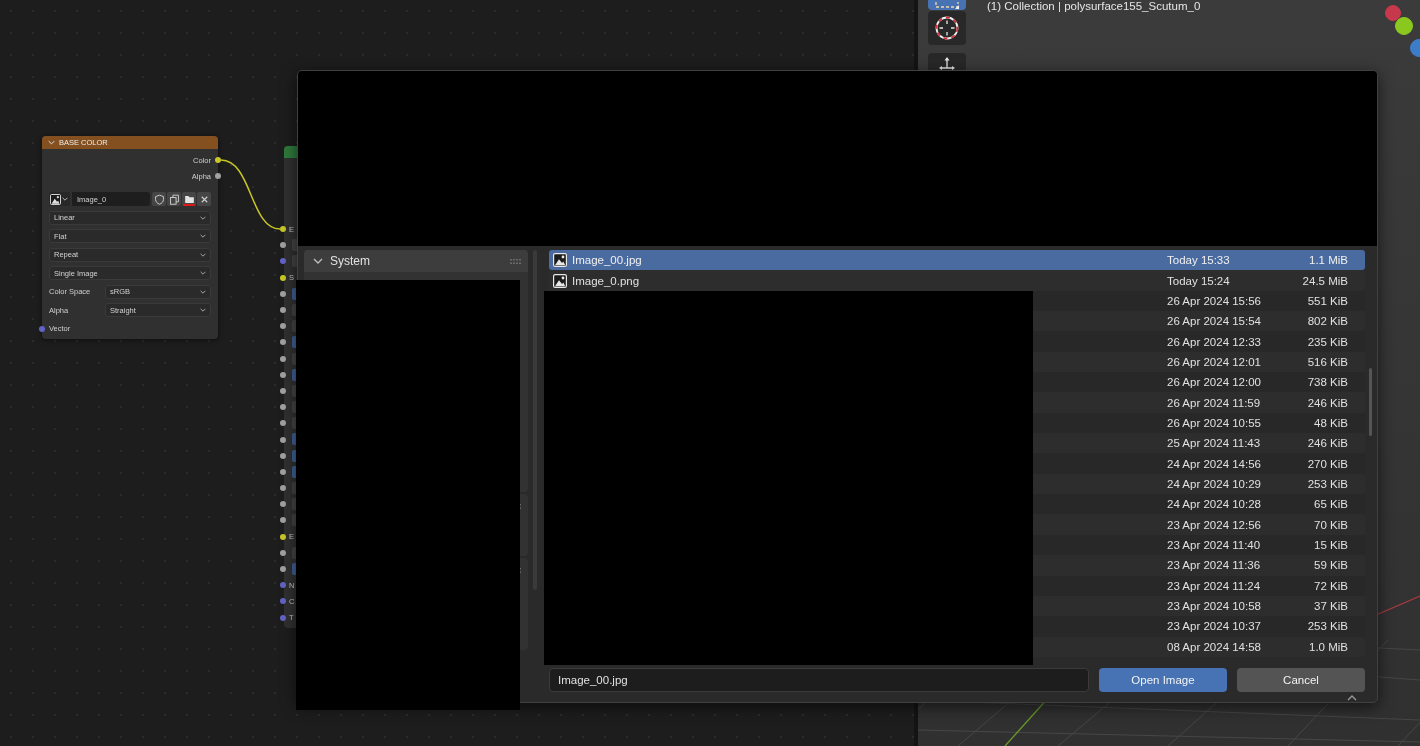  Describe the element at coordinates (1214, 545) in the screenshot. I see `file-date: 23 Apr 2024 11:40` at that location.